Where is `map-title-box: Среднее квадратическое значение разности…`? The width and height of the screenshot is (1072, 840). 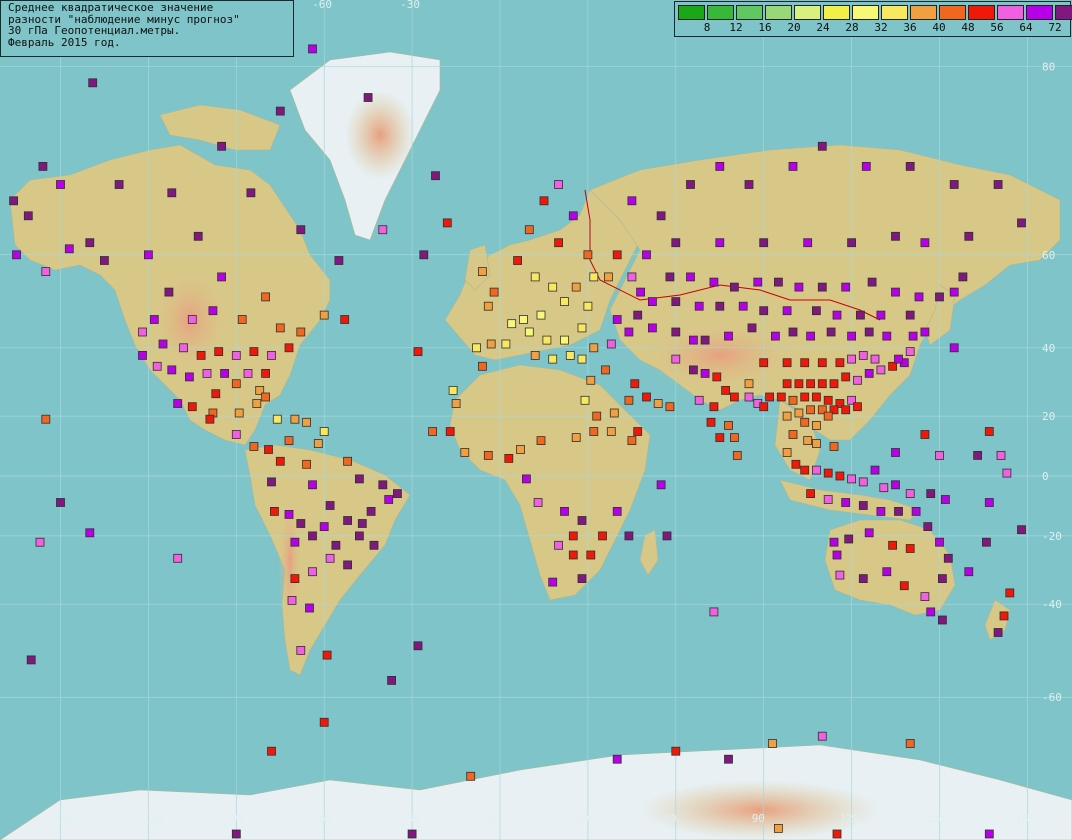
map-title-box: Среднее квадратическое значение разности… is located at coordinates (147, 28).